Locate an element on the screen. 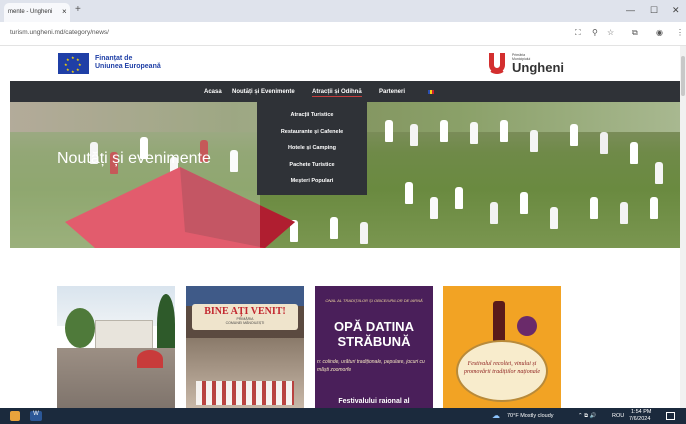  wine-bottle is located at coordinates (499, 321).